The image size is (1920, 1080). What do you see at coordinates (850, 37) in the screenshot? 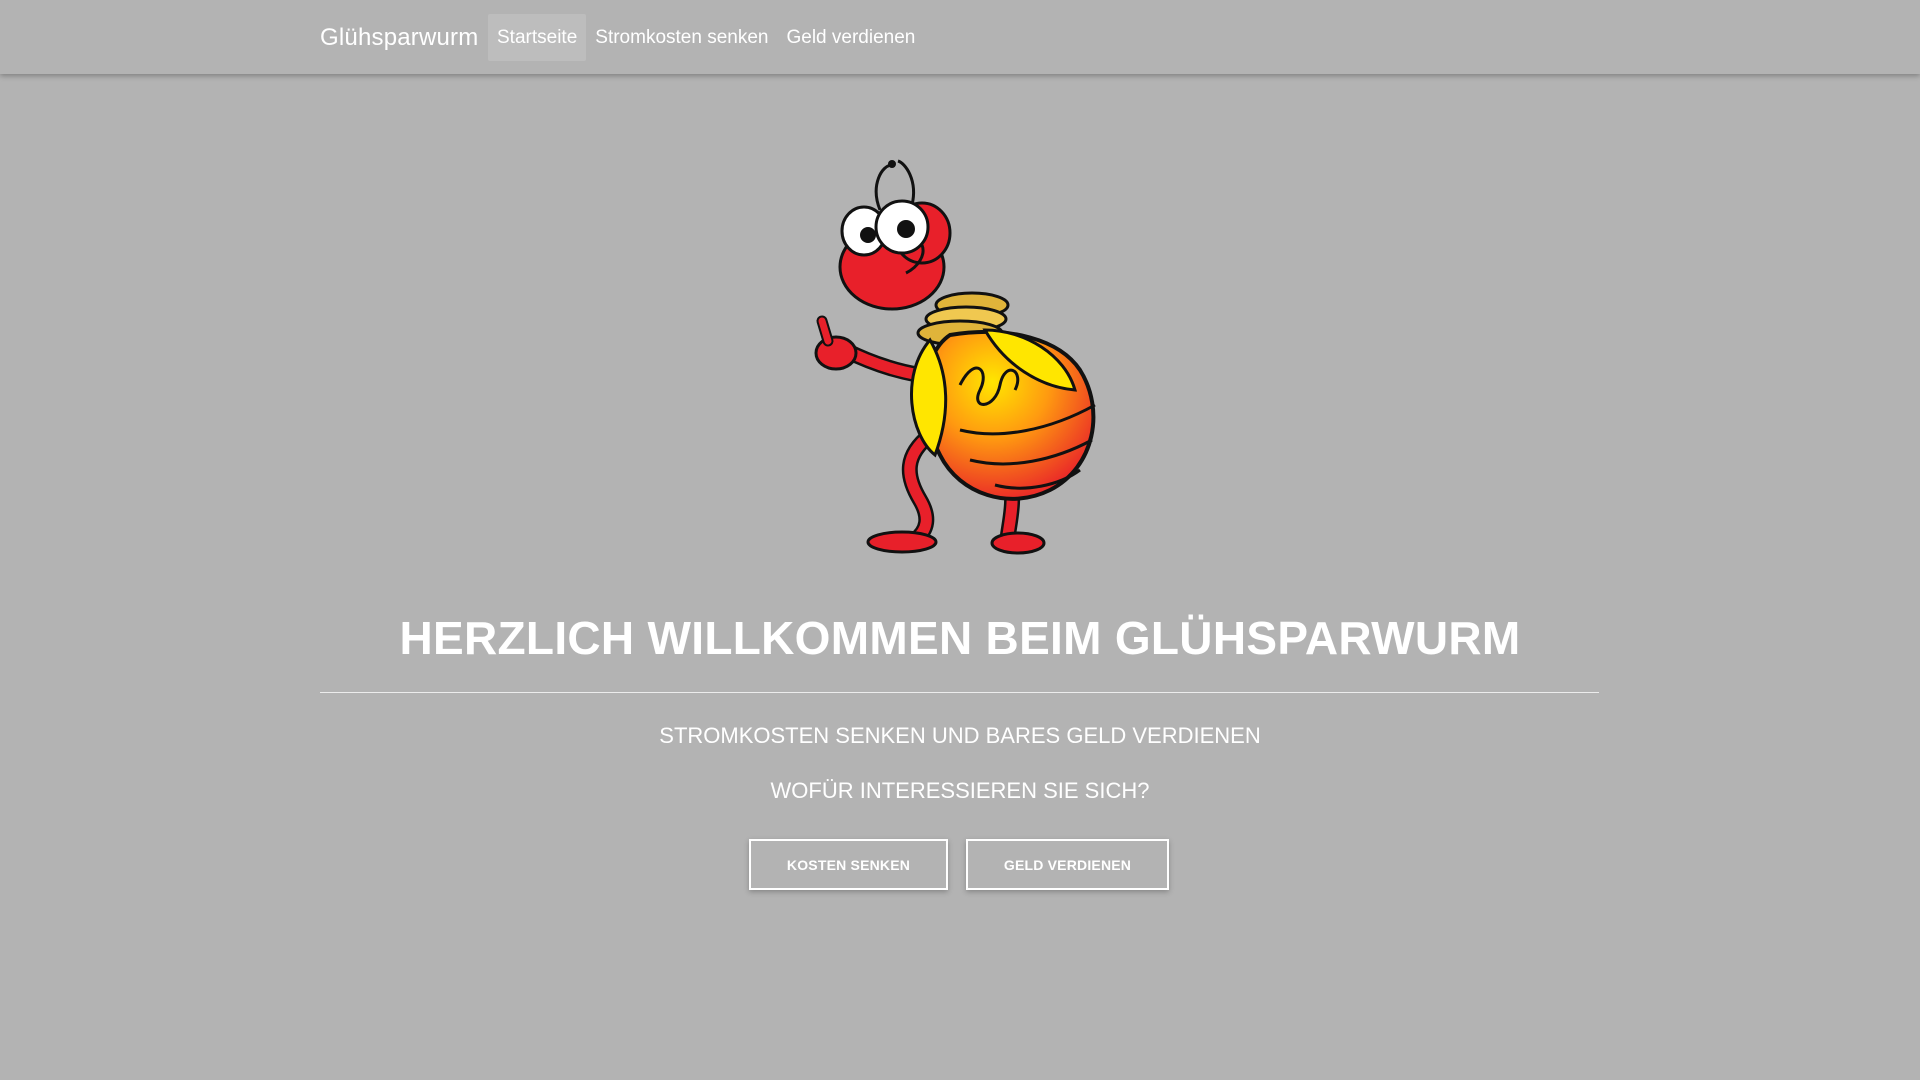
I see `nav-link-geld-verdienen: Geld verdienen` at bounding box center [850, 37].